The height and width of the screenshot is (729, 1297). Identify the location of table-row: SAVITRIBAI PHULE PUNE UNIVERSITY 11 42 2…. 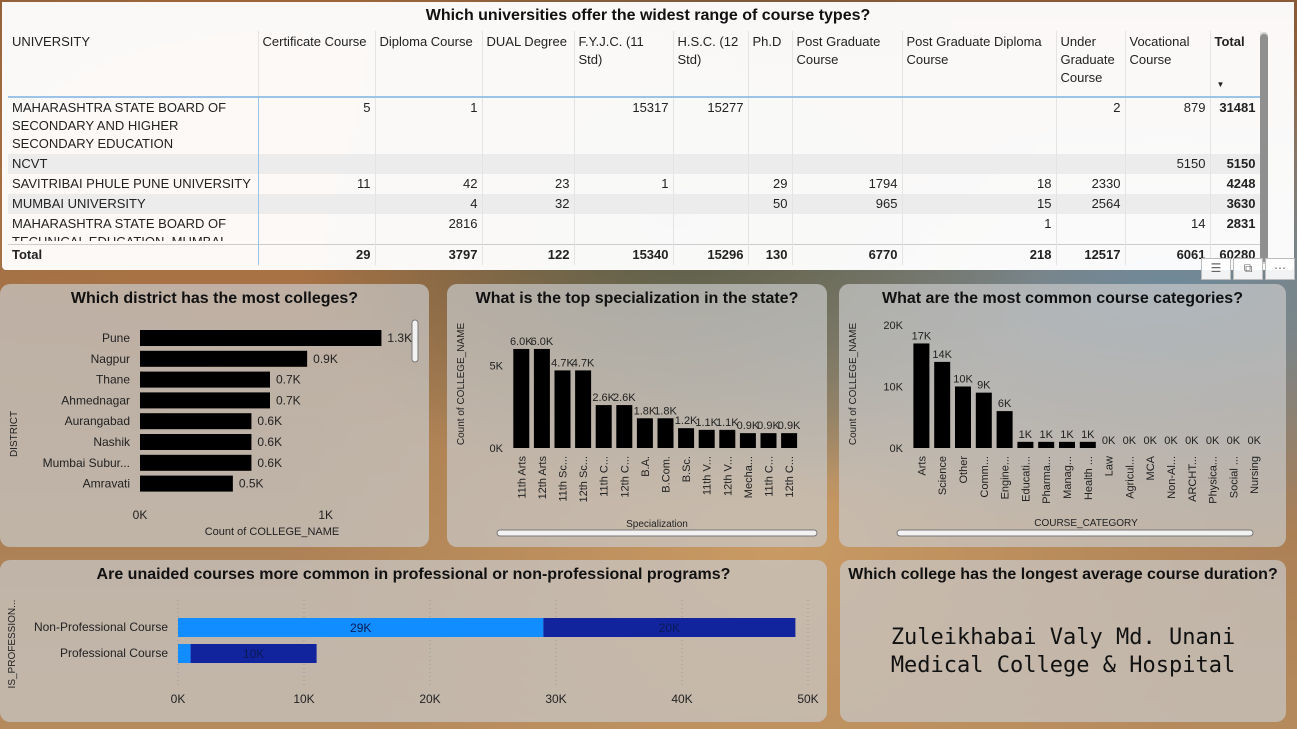
(634, 184).